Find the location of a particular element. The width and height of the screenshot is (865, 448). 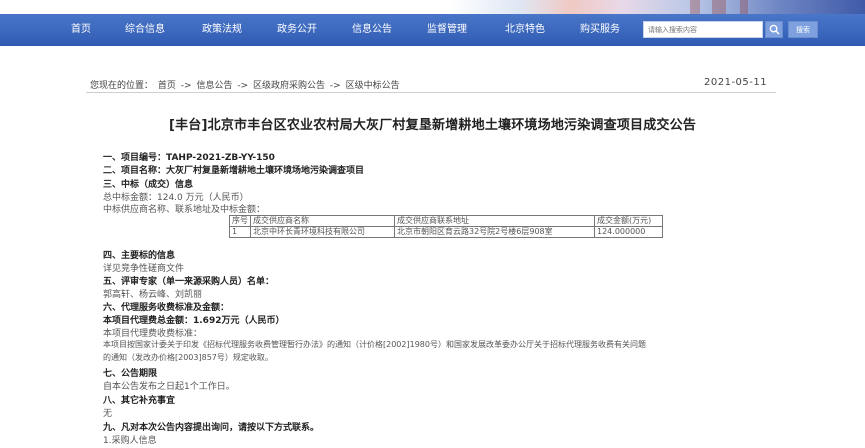

agency-fee-text: 的通知（发改办价格[2003]857号）规定收取。 is located at coordinates (188, 357).